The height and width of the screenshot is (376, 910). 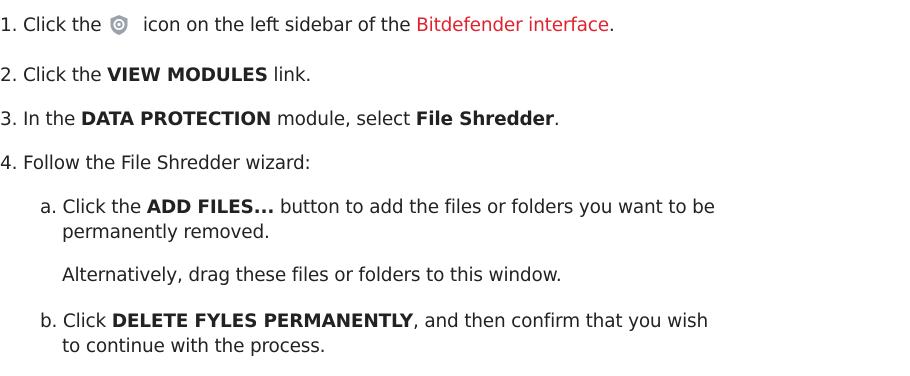 I want to click on substep-letter: b., so click(x=49, y=321).